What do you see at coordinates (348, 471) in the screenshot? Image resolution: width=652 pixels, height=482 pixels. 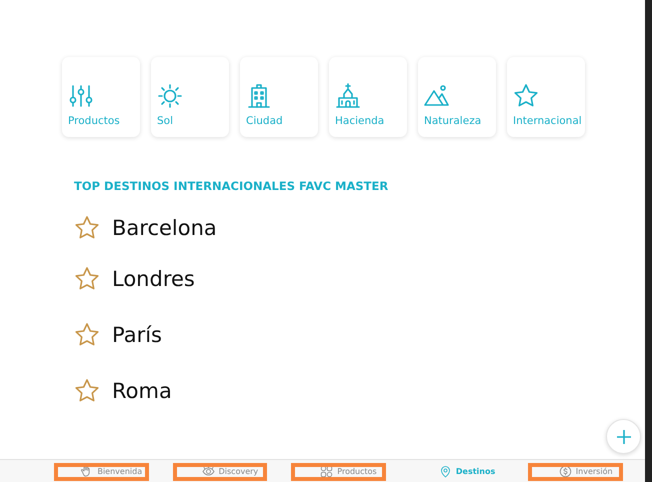 I see `tab: Productos` at bounding box center [348, 471].